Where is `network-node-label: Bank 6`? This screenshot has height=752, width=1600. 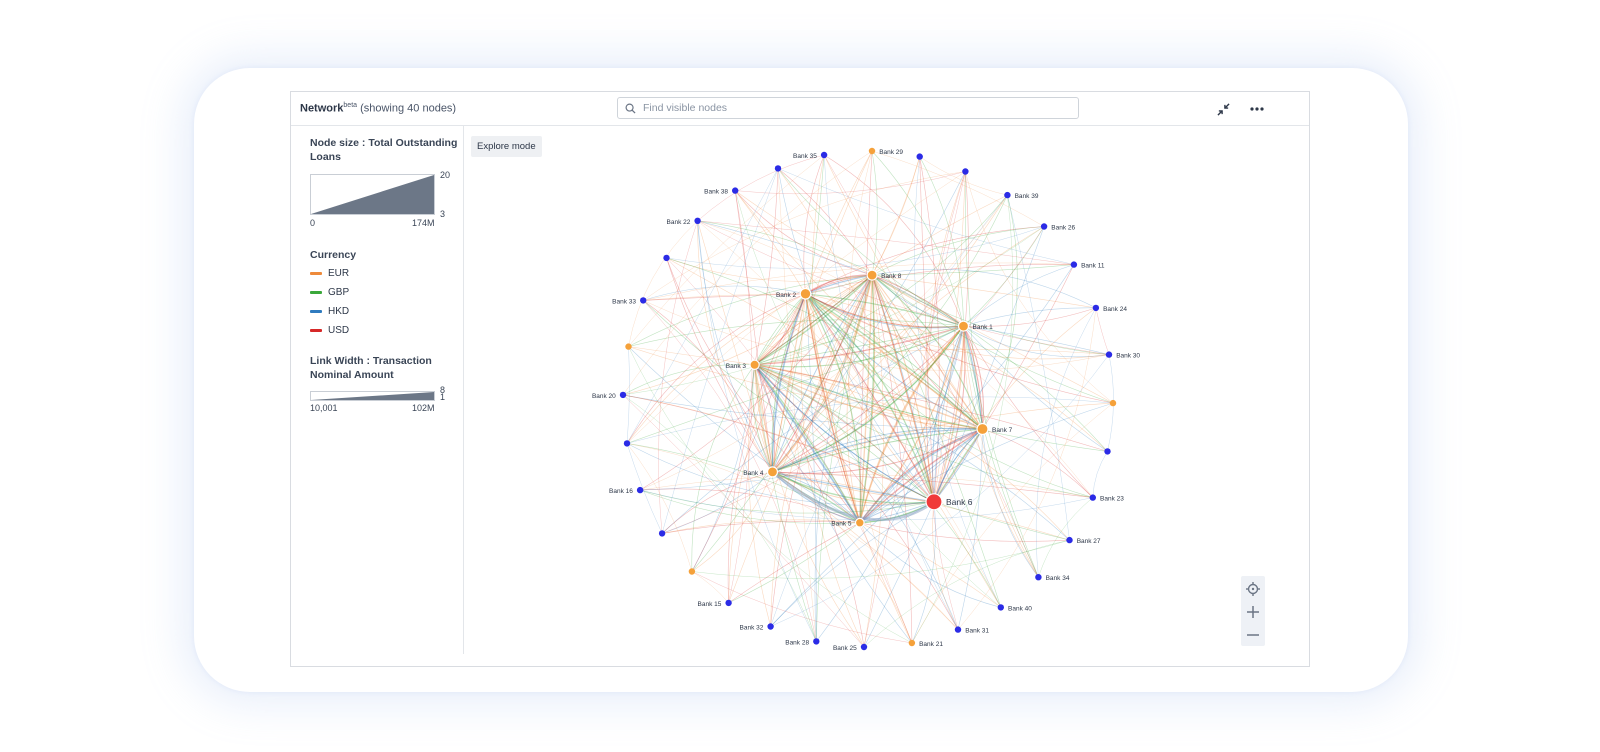 network-node-label: Bank 6 is located at coordinates (959, 502).